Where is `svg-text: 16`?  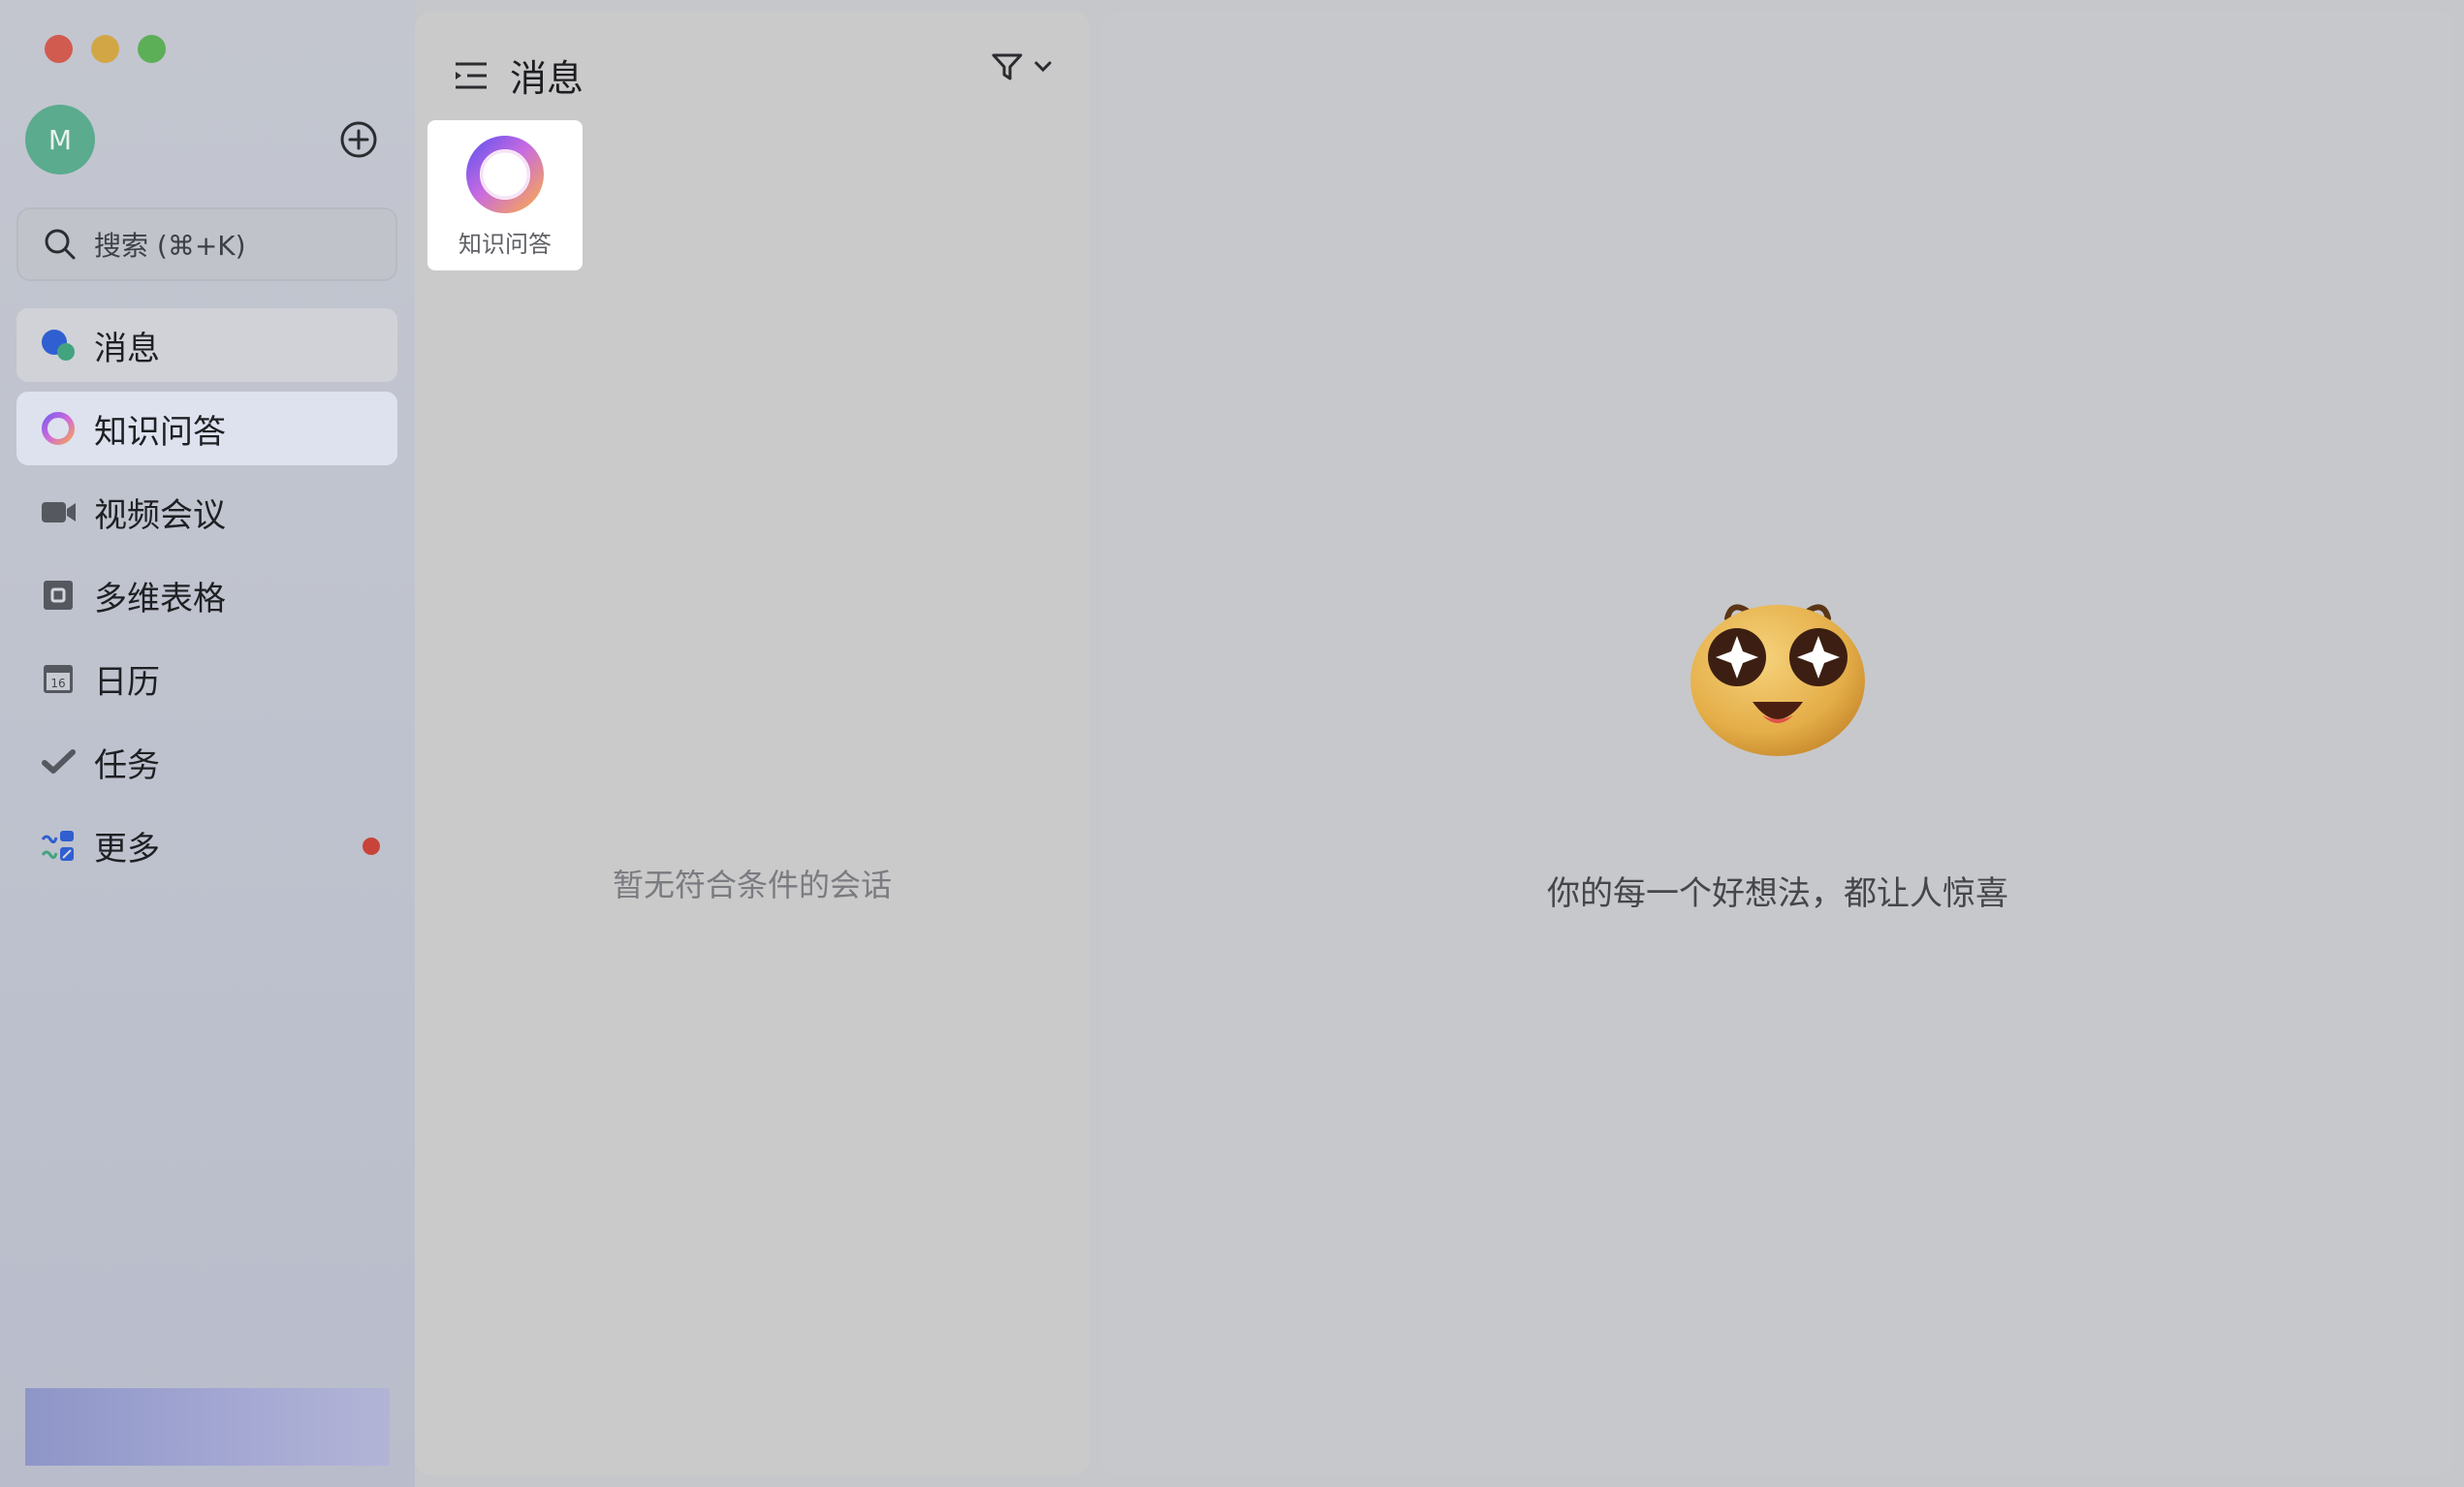 svg-text: 16 is located at coordinates (57, 683).